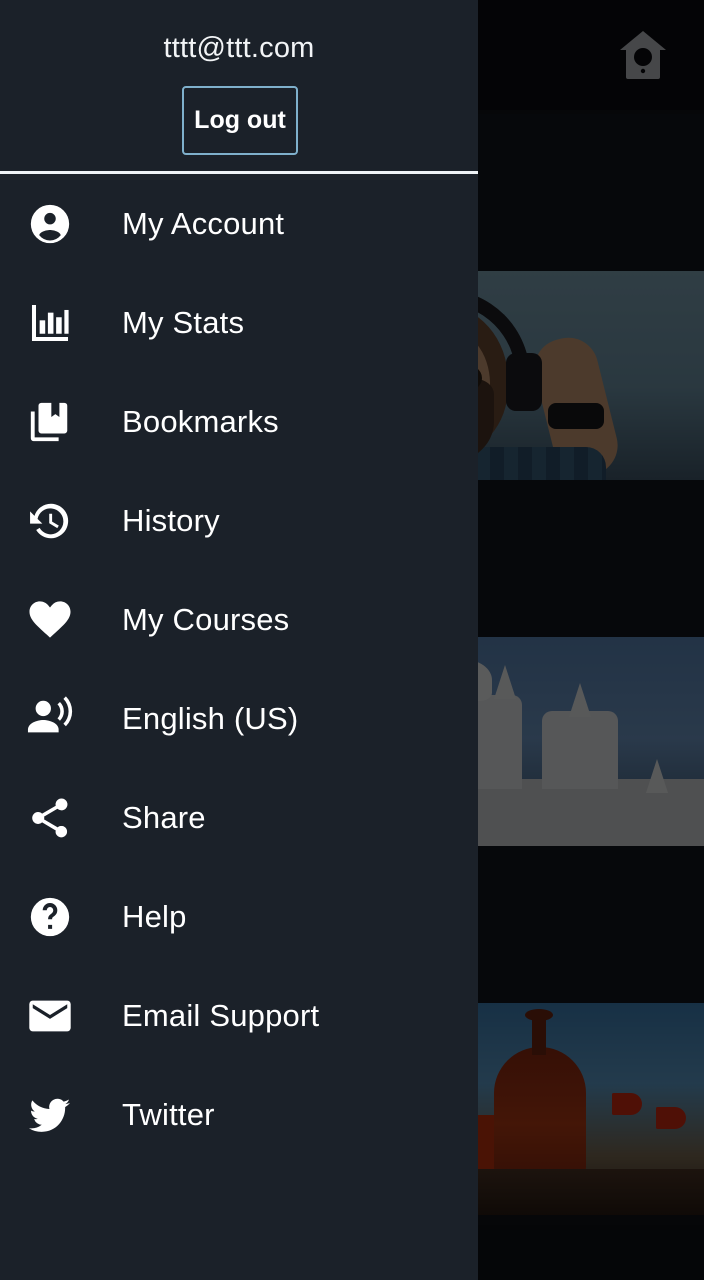 The width and height of the screenshot is (704, 1280). What do you see at coordinates (50, 1115) in the screenshot?
I see `twitter-bird-icon` at bounding box center [50, 1115].